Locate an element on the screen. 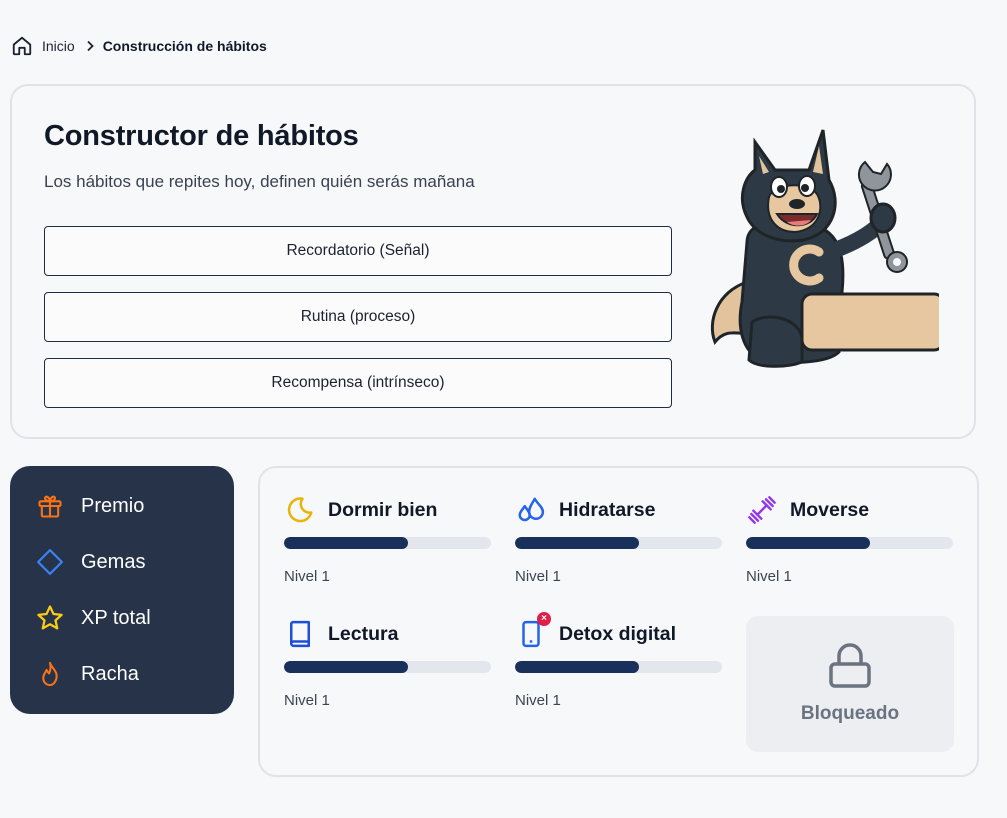  water-drops-icon is located at coordinates (531, 510).